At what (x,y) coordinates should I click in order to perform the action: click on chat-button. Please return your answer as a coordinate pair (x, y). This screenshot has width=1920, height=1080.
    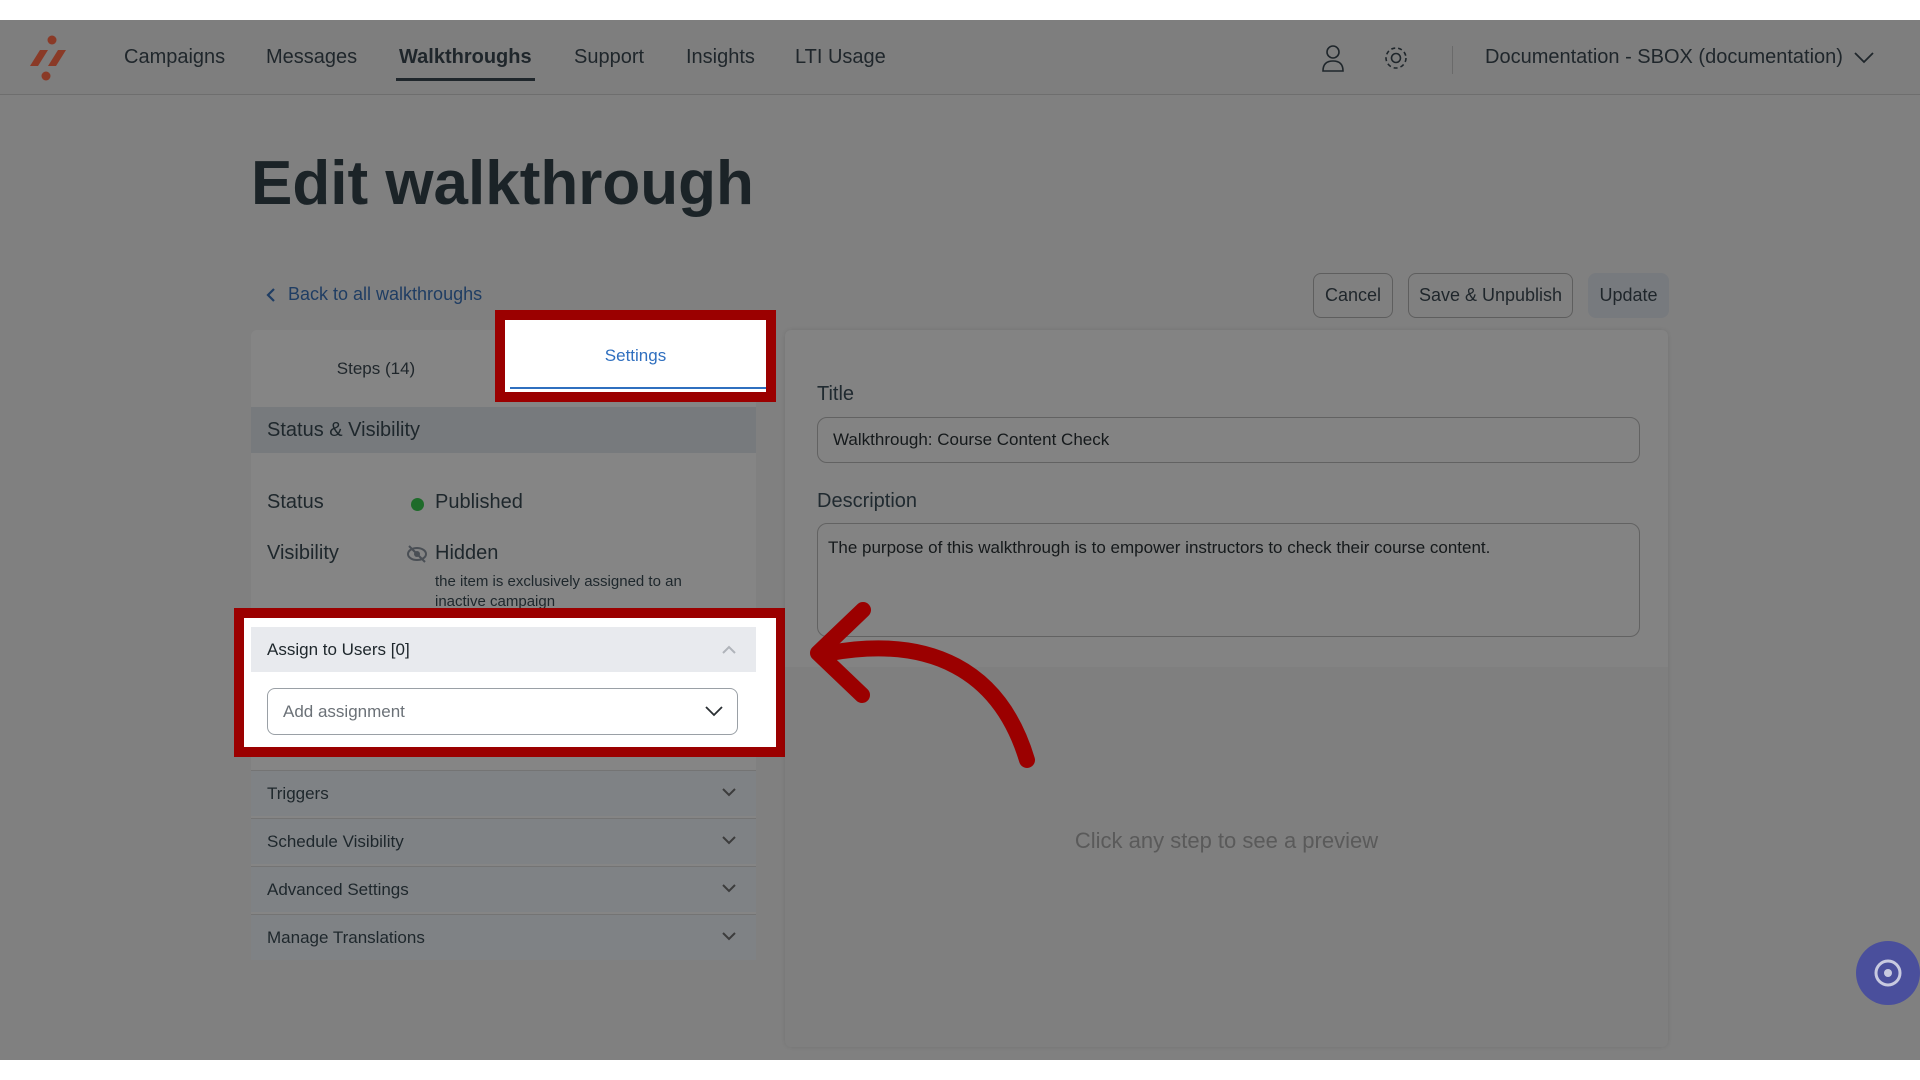
    Looking at the image, I should click on (1888, 973).